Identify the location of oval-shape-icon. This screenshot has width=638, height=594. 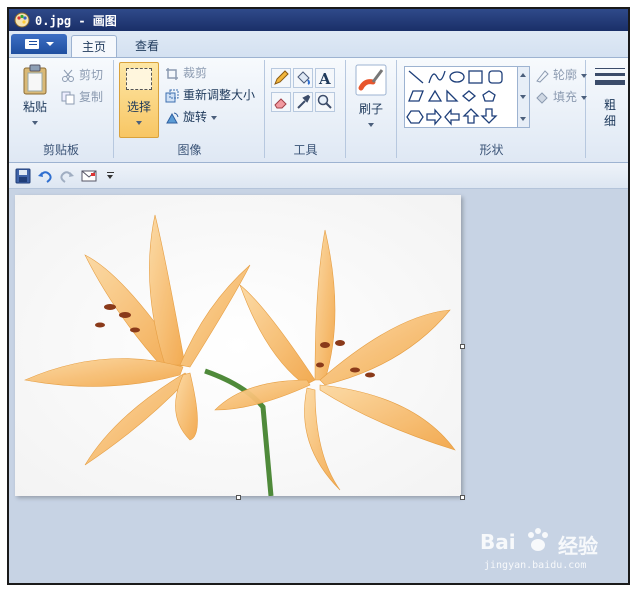
(457, 77).